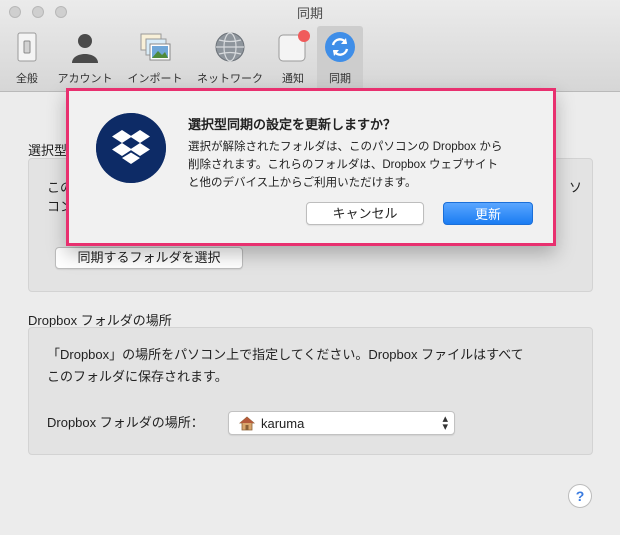 This screenshot has height=535, width=620. What do you see at coordinates (488, 213) in the screenshot?
I see `dialog-update-button: 更新` at bounding box center [488, 213].